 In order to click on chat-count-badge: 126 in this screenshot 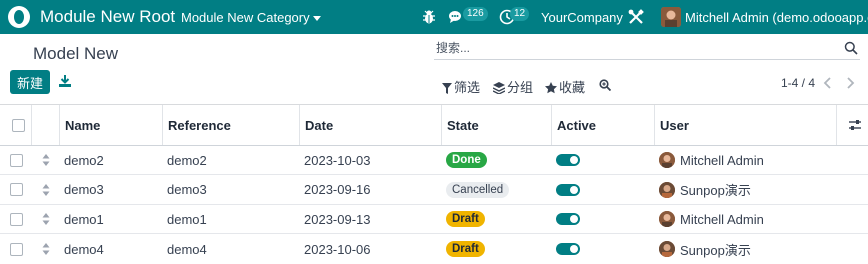, I will do `click(475, 14)`.